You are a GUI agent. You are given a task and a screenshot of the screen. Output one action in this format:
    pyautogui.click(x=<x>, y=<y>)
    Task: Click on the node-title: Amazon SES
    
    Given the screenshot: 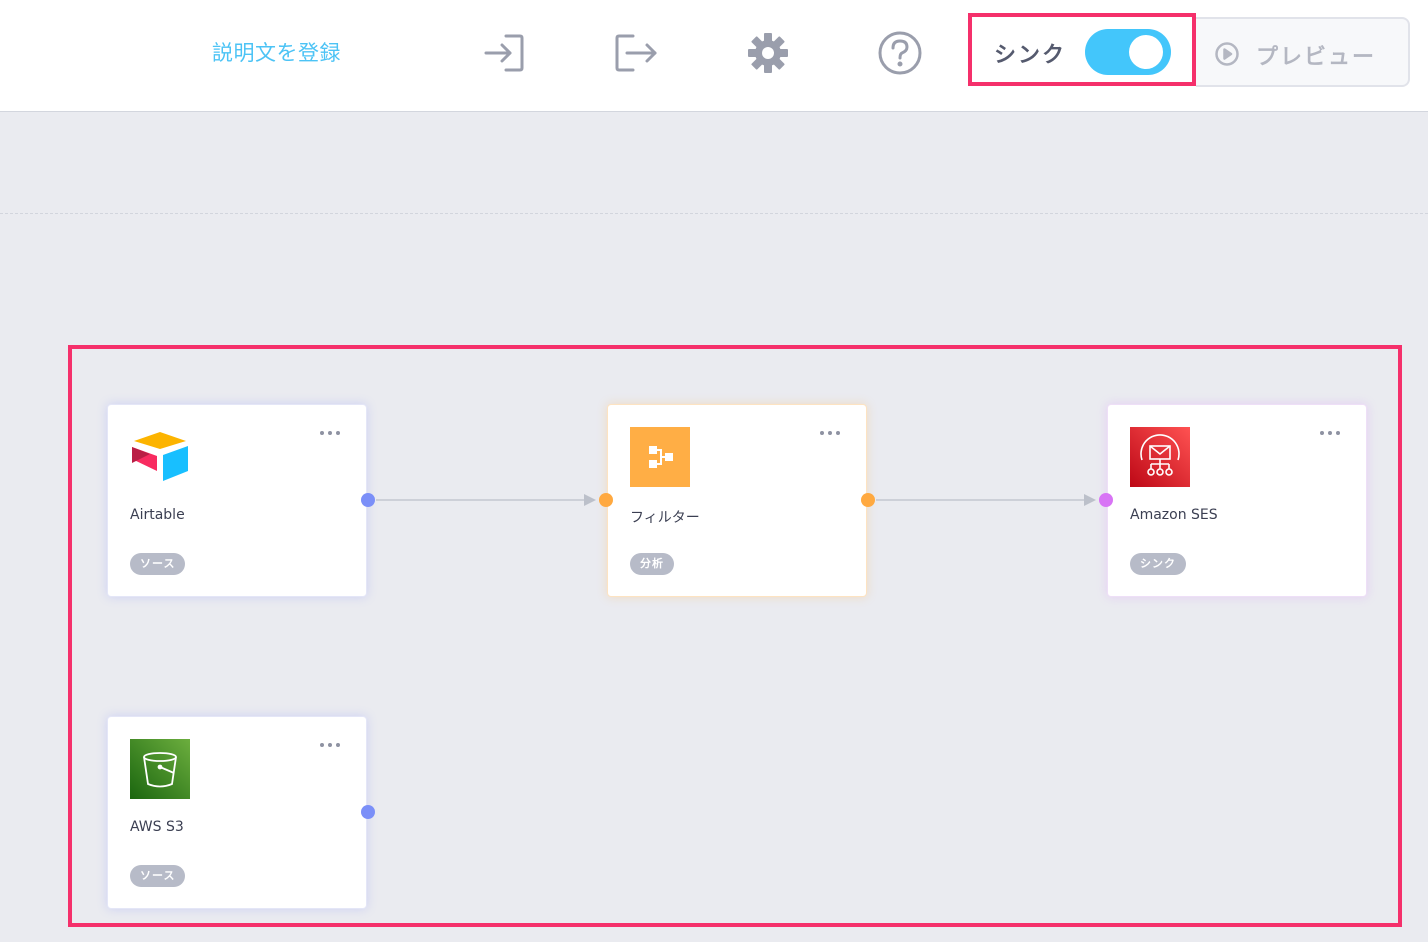 What is the action you would take?
    pyautogui.click(x=1174, y=515)
    